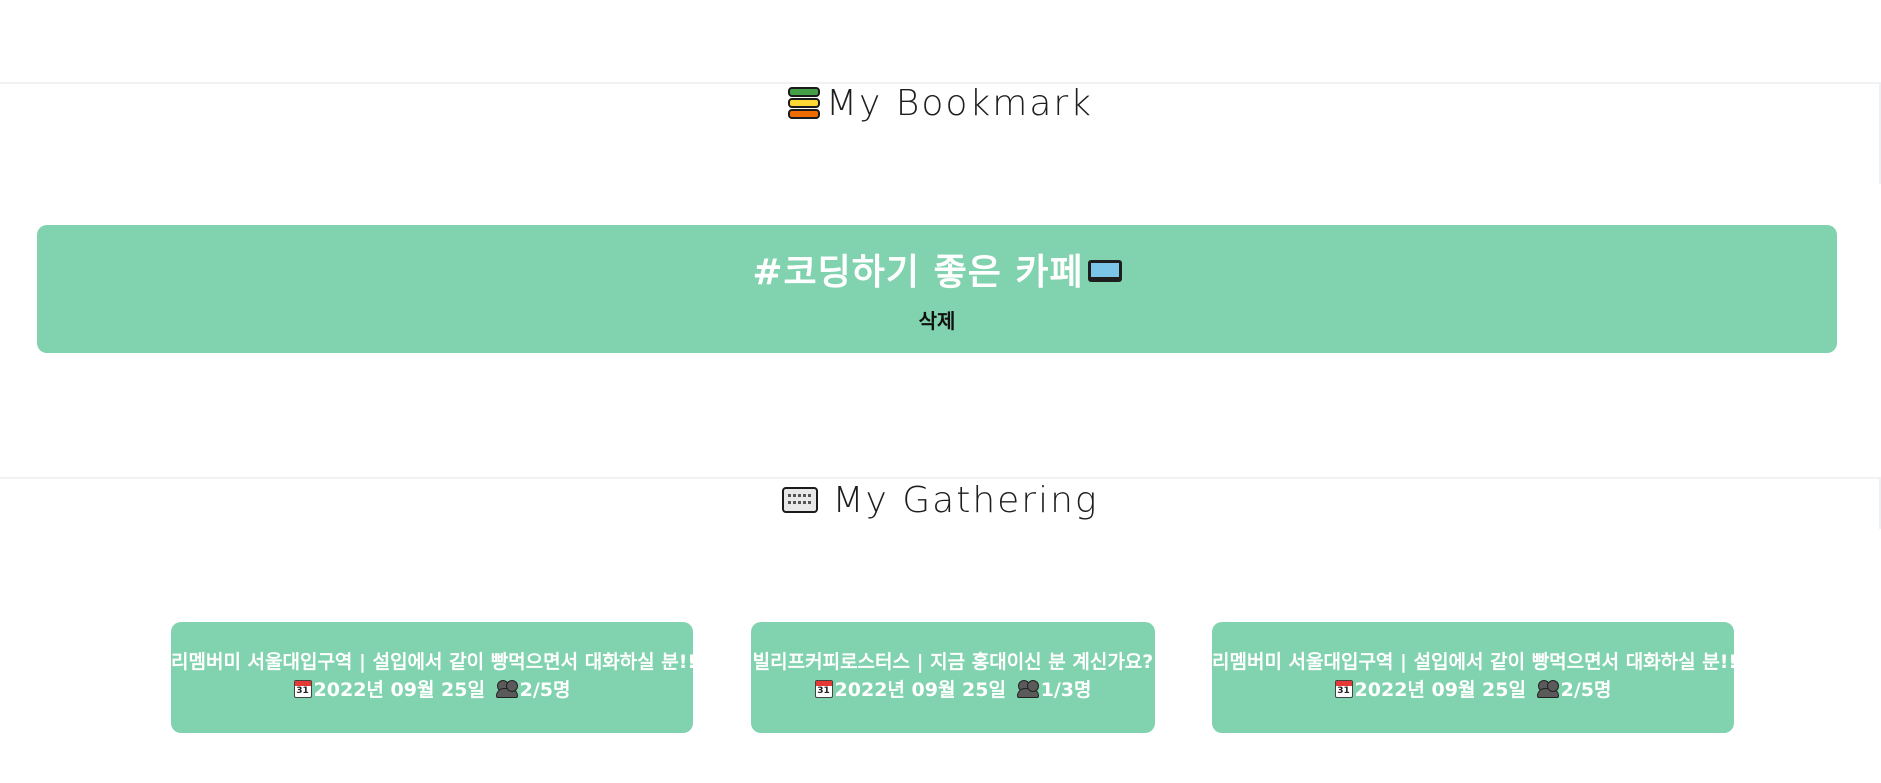 This screenshot has height=783, width=1881. What do you see at coordinates (800, 500) in the screenshot?
I see `keyboard-icon` at bounding box center [800, 500].